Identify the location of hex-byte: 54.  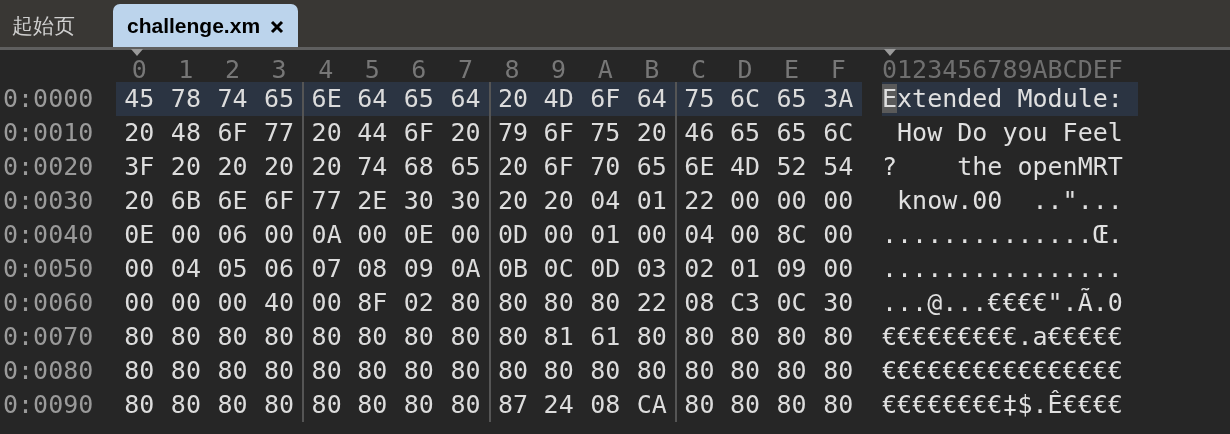
(838, 166).